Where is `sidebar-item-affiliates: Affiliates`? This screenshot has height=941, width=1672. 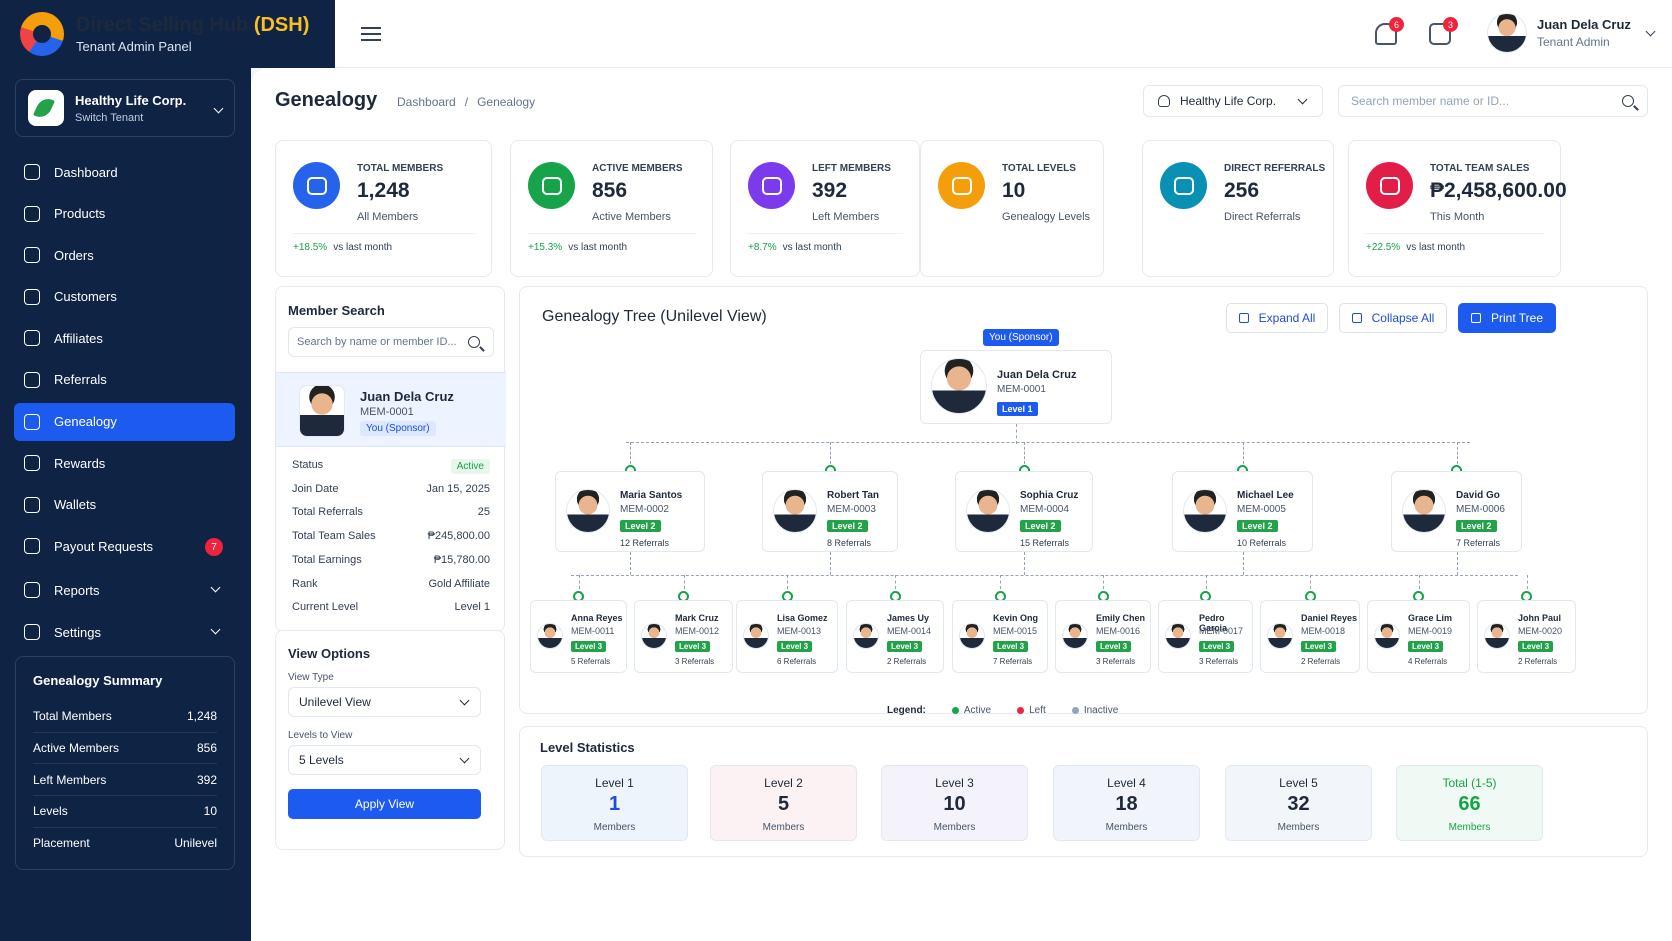 sidebar-item-affiliates: Affiliates is located at coordinates (124, 338).